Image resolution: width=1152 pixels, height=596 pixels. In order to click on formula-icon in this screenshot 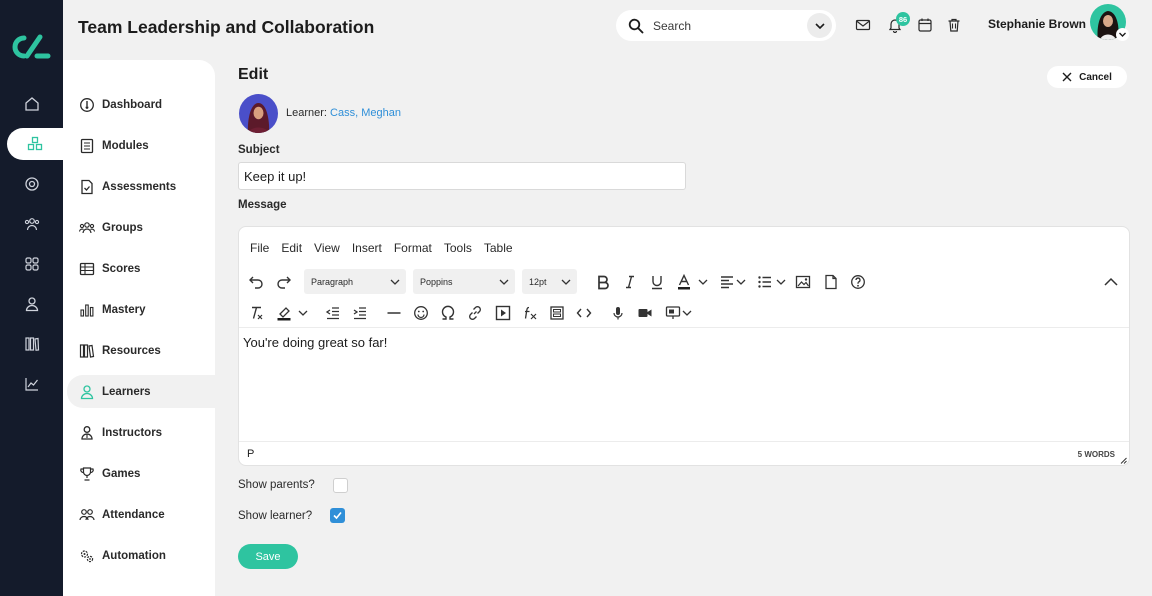, I will do `click(530, 313)`.